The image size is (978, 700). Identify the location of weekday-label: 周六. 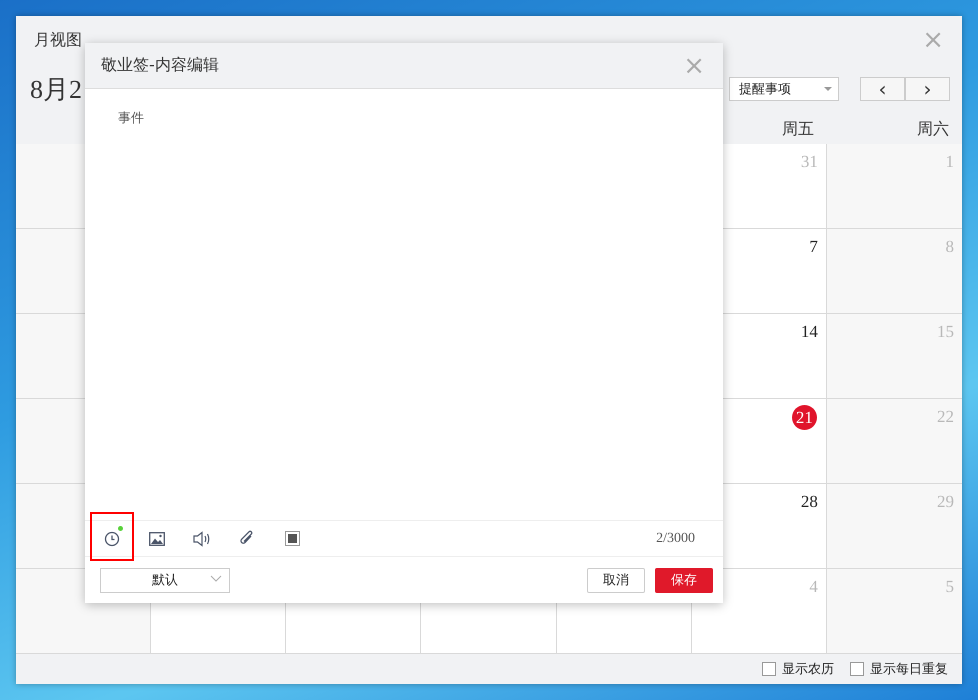
(932, 128).